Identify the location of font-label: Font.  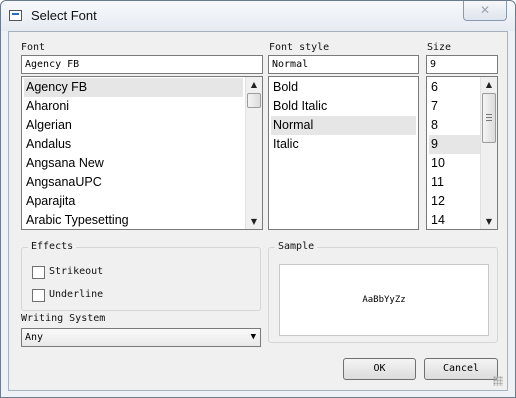
(33, 47).